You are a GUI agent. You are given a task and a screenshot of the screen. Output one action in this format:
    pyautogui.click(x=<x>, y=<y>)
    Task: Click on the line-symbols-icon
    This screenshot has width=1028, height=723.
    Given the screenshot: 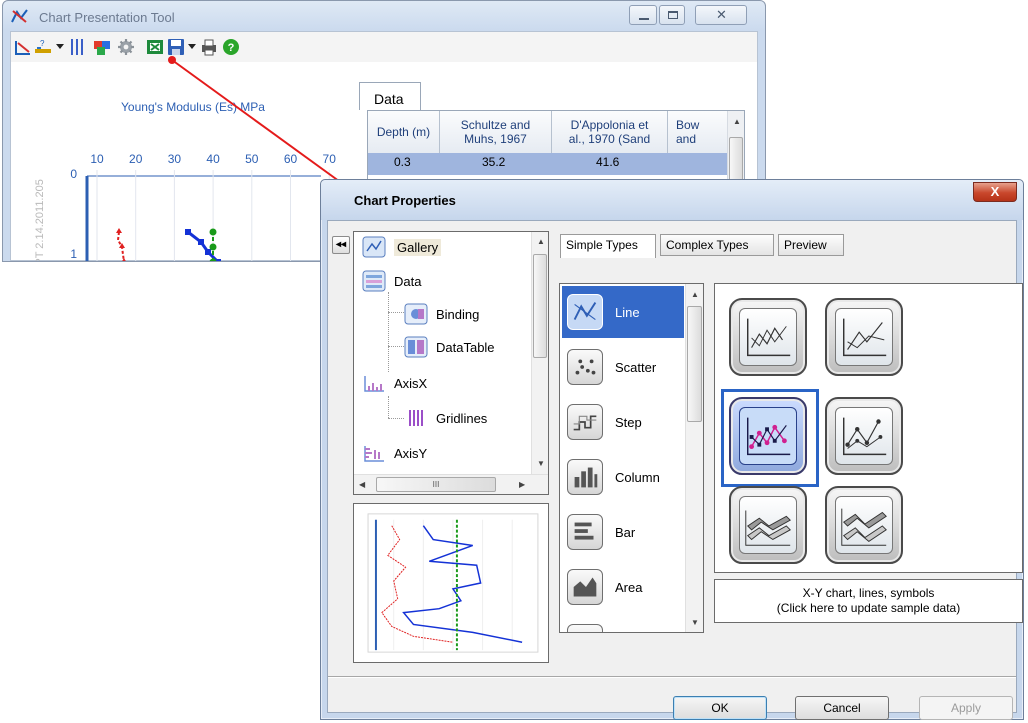 What is the action you would take?
    pyautogui.click(x=768, y=436)
    